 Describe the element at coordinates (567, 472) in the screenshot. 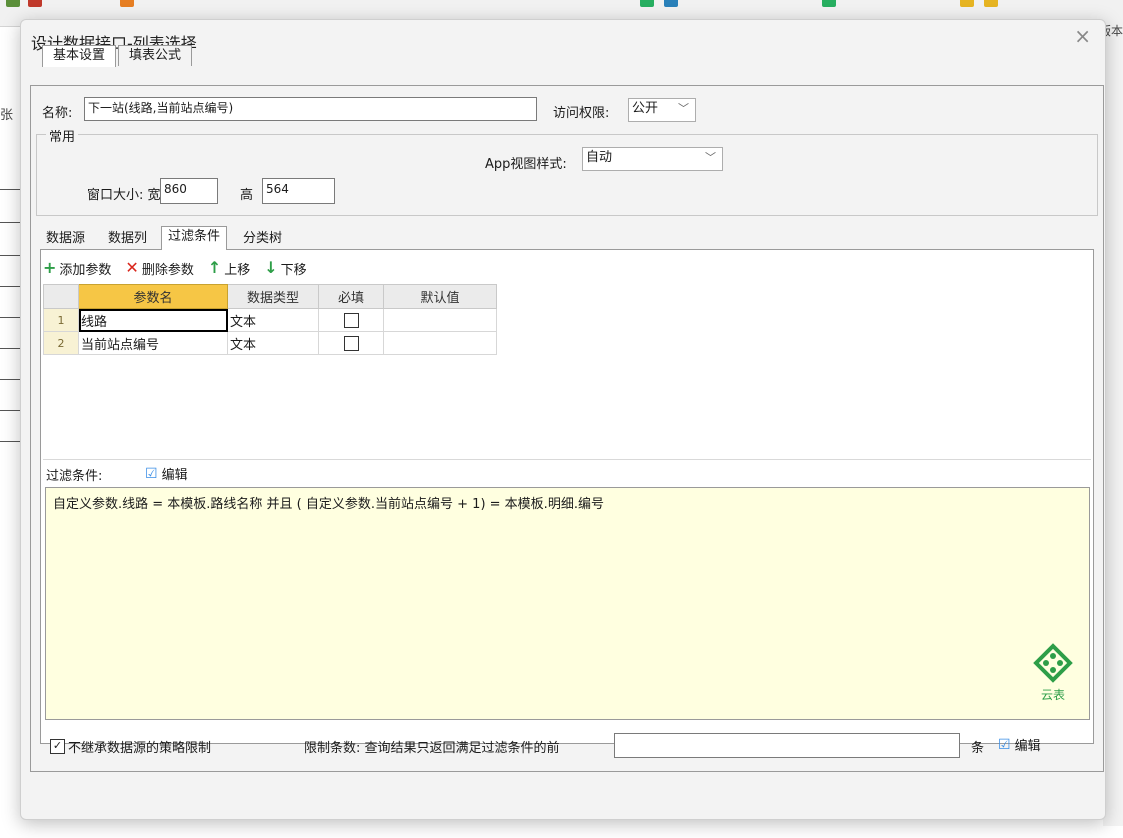

I see `filter-header: 过滤条件: ☑ 编辑` at that location.